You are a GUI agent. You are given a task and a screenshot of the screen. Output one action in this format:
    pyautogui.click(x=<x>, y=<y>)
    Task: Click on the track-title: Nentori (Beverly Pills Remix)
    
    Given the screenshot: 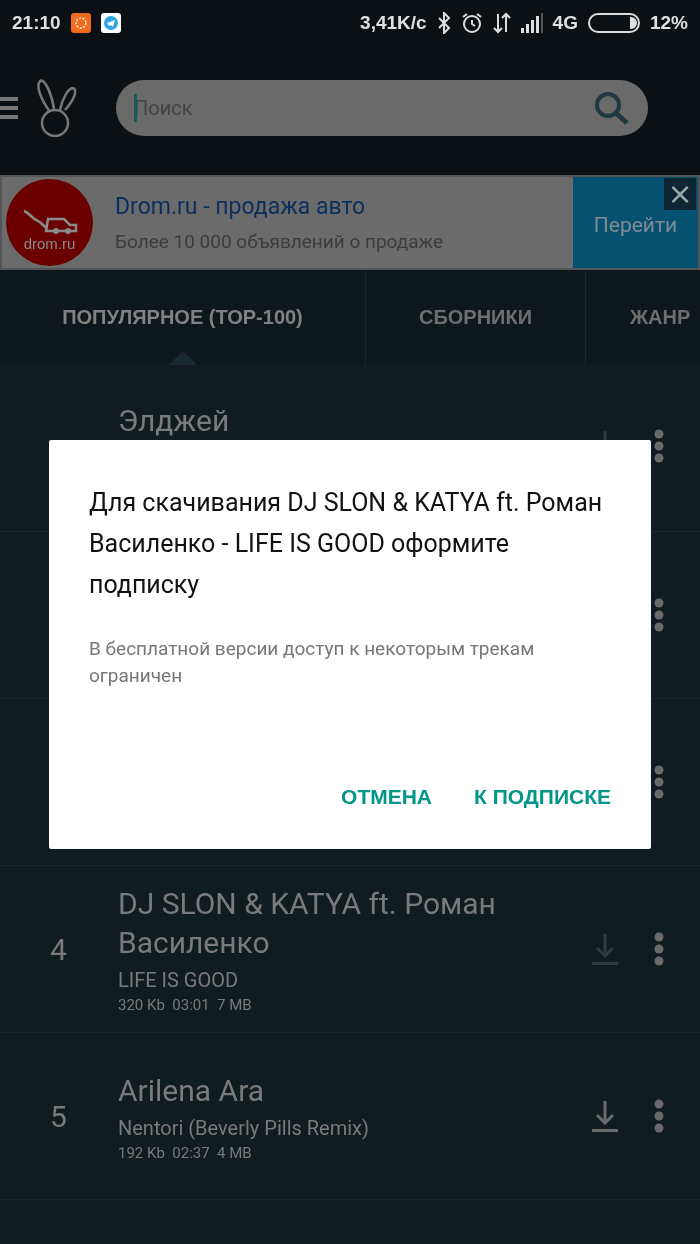 What is the action you would take?
    pyautogui.click(x=244, y=1127)
    